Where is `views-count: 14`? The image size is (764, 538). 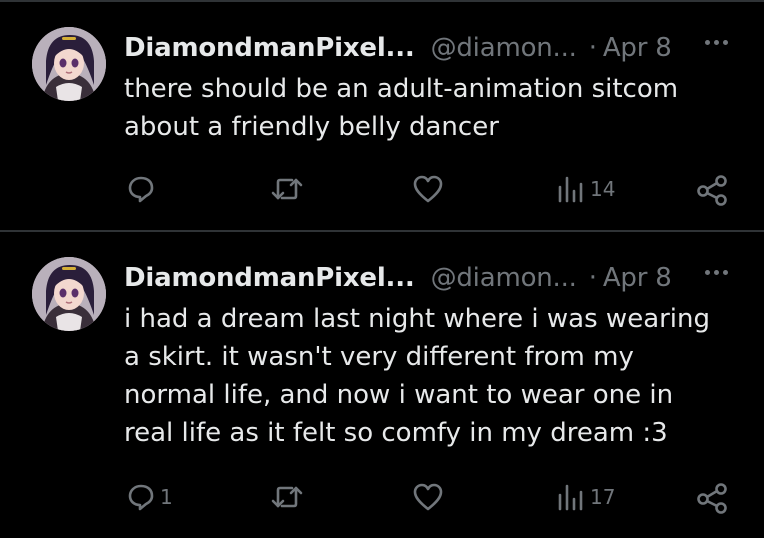
views-count: 14 is located at coordinates (603, 189).